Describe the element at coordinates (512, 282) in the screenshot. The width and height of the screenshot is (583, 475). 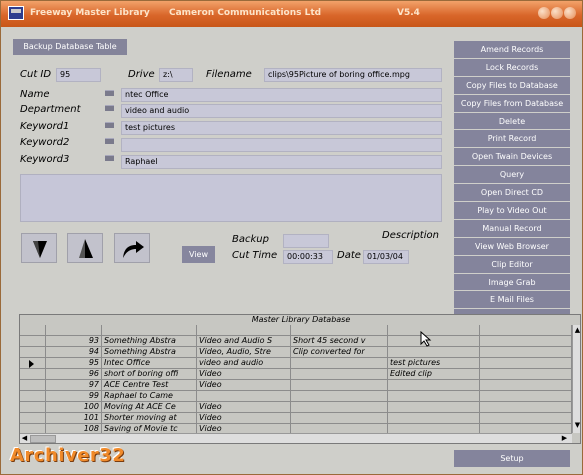
I see `image-grab-button: Image Grab` at that location.